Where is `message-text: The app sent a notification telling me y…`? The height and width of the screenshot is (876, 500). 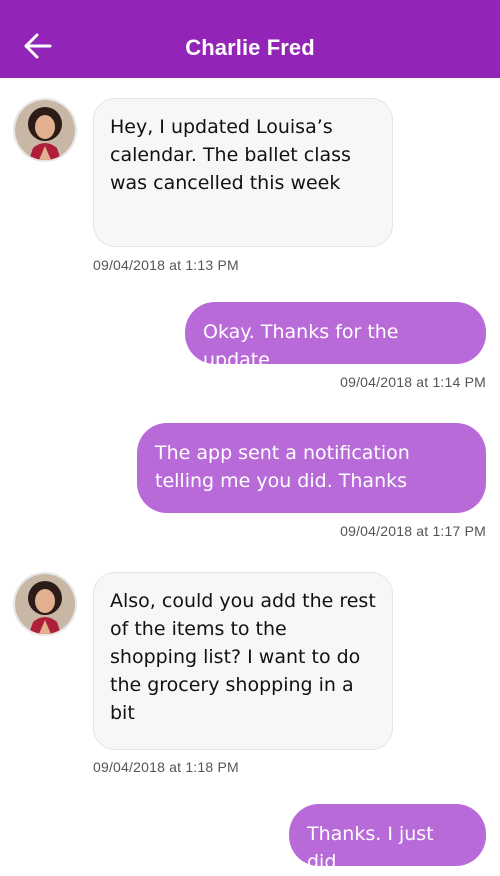
message-text: The app sent a notification telling me y… is located at coordinates (282, 467).